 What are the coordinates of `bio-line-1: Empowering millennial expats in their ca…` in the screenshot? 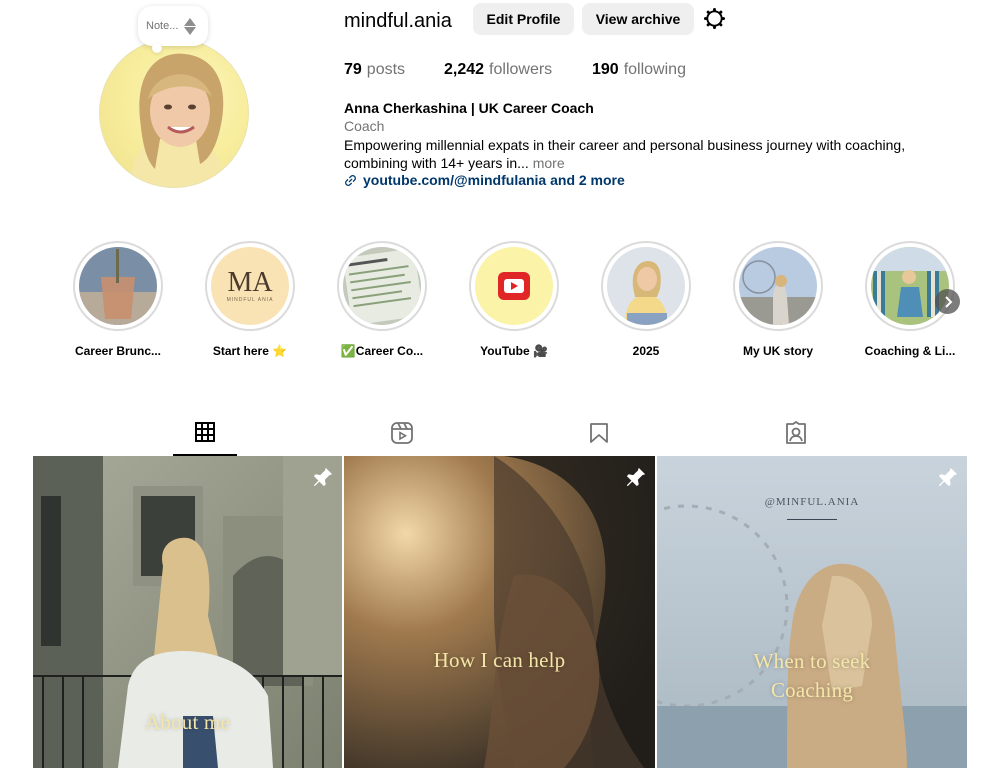 It's located at (625, 145).